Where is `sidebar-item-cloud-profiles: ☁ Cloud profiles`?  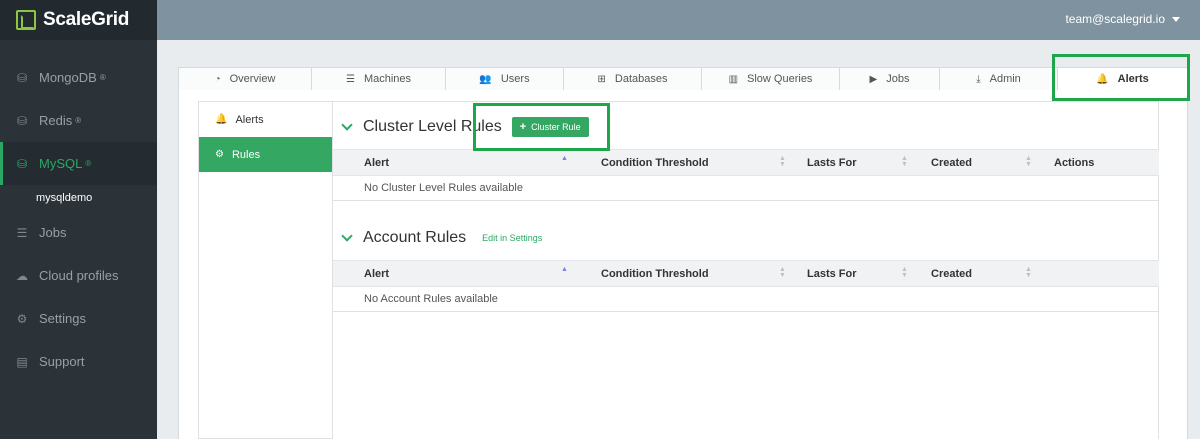 sidebar-item-cloud-profiles: ☁ Cloud profiles is located at coordinates (78, 275).